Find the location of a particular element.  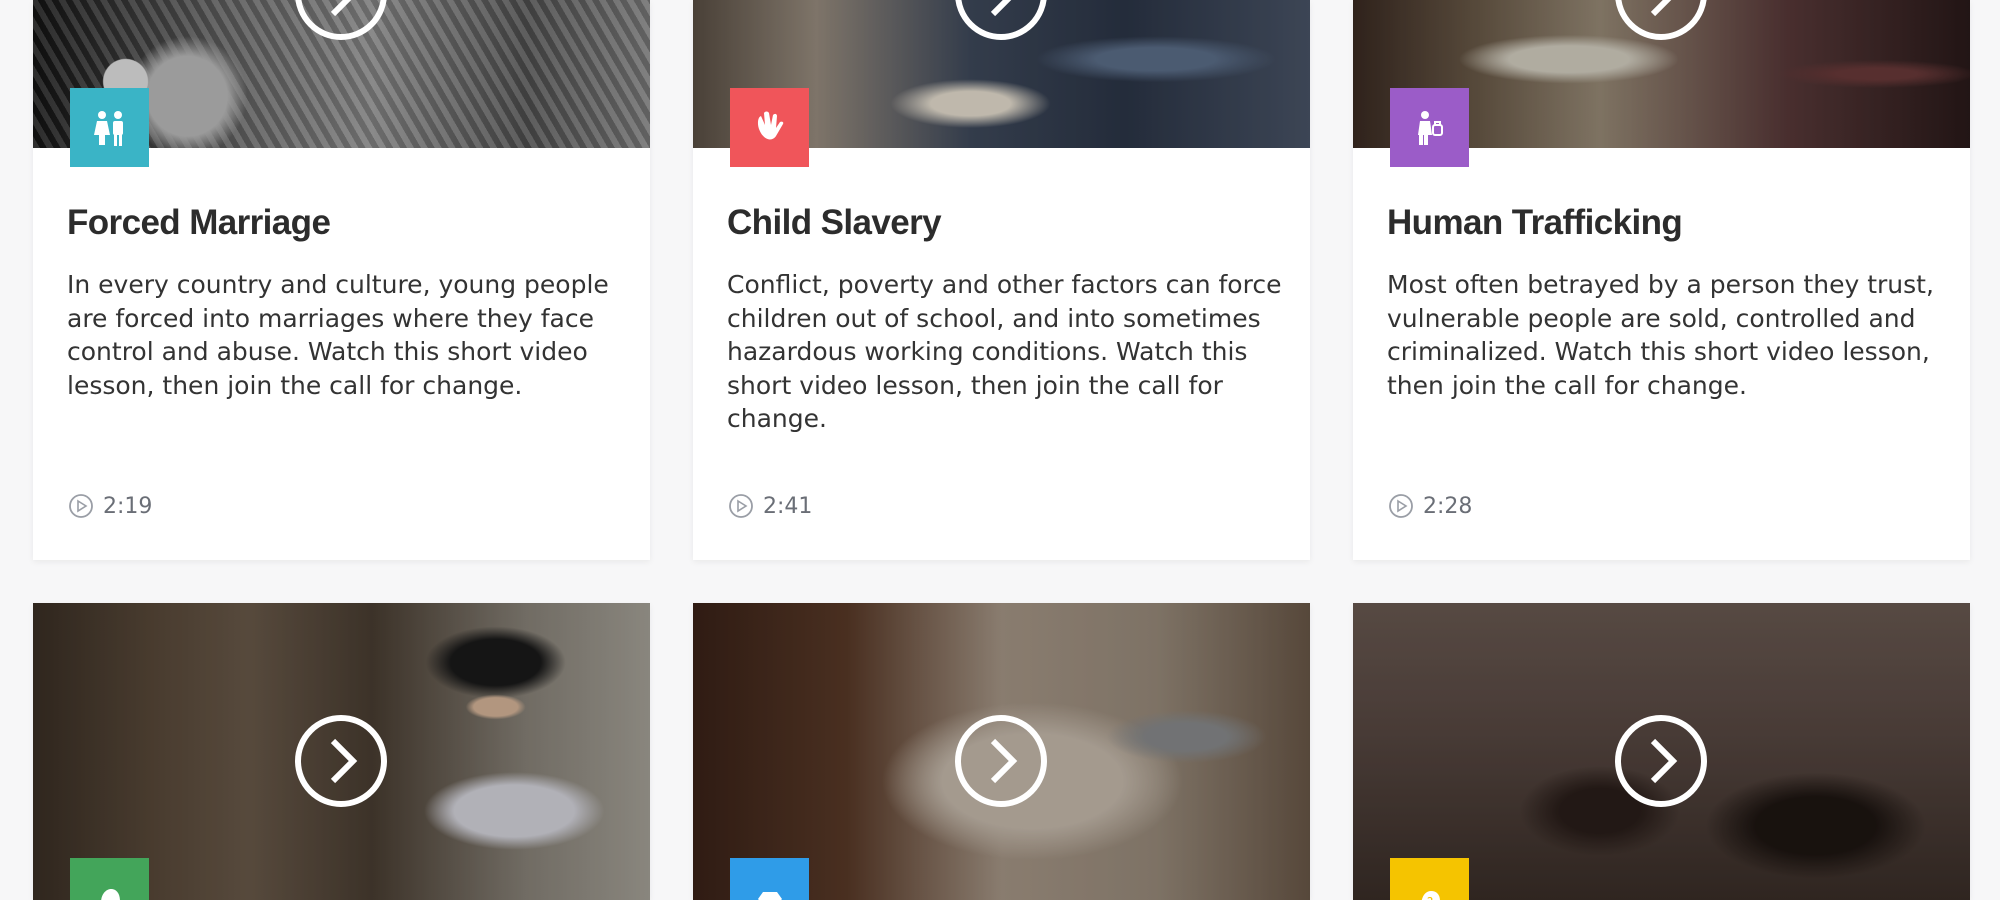

video-duration: 2:41 is located at coordinates (769, 506).